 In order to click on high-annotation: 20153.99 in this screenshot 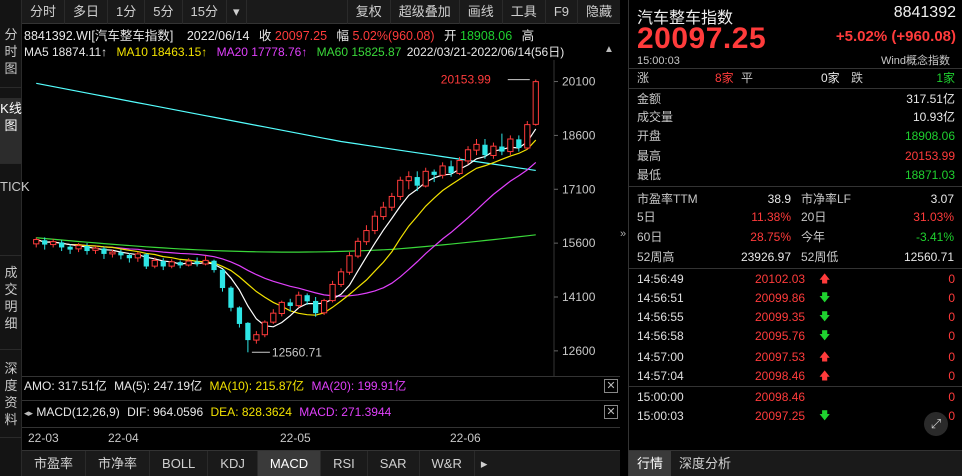, I will do `click(466, 80)`.